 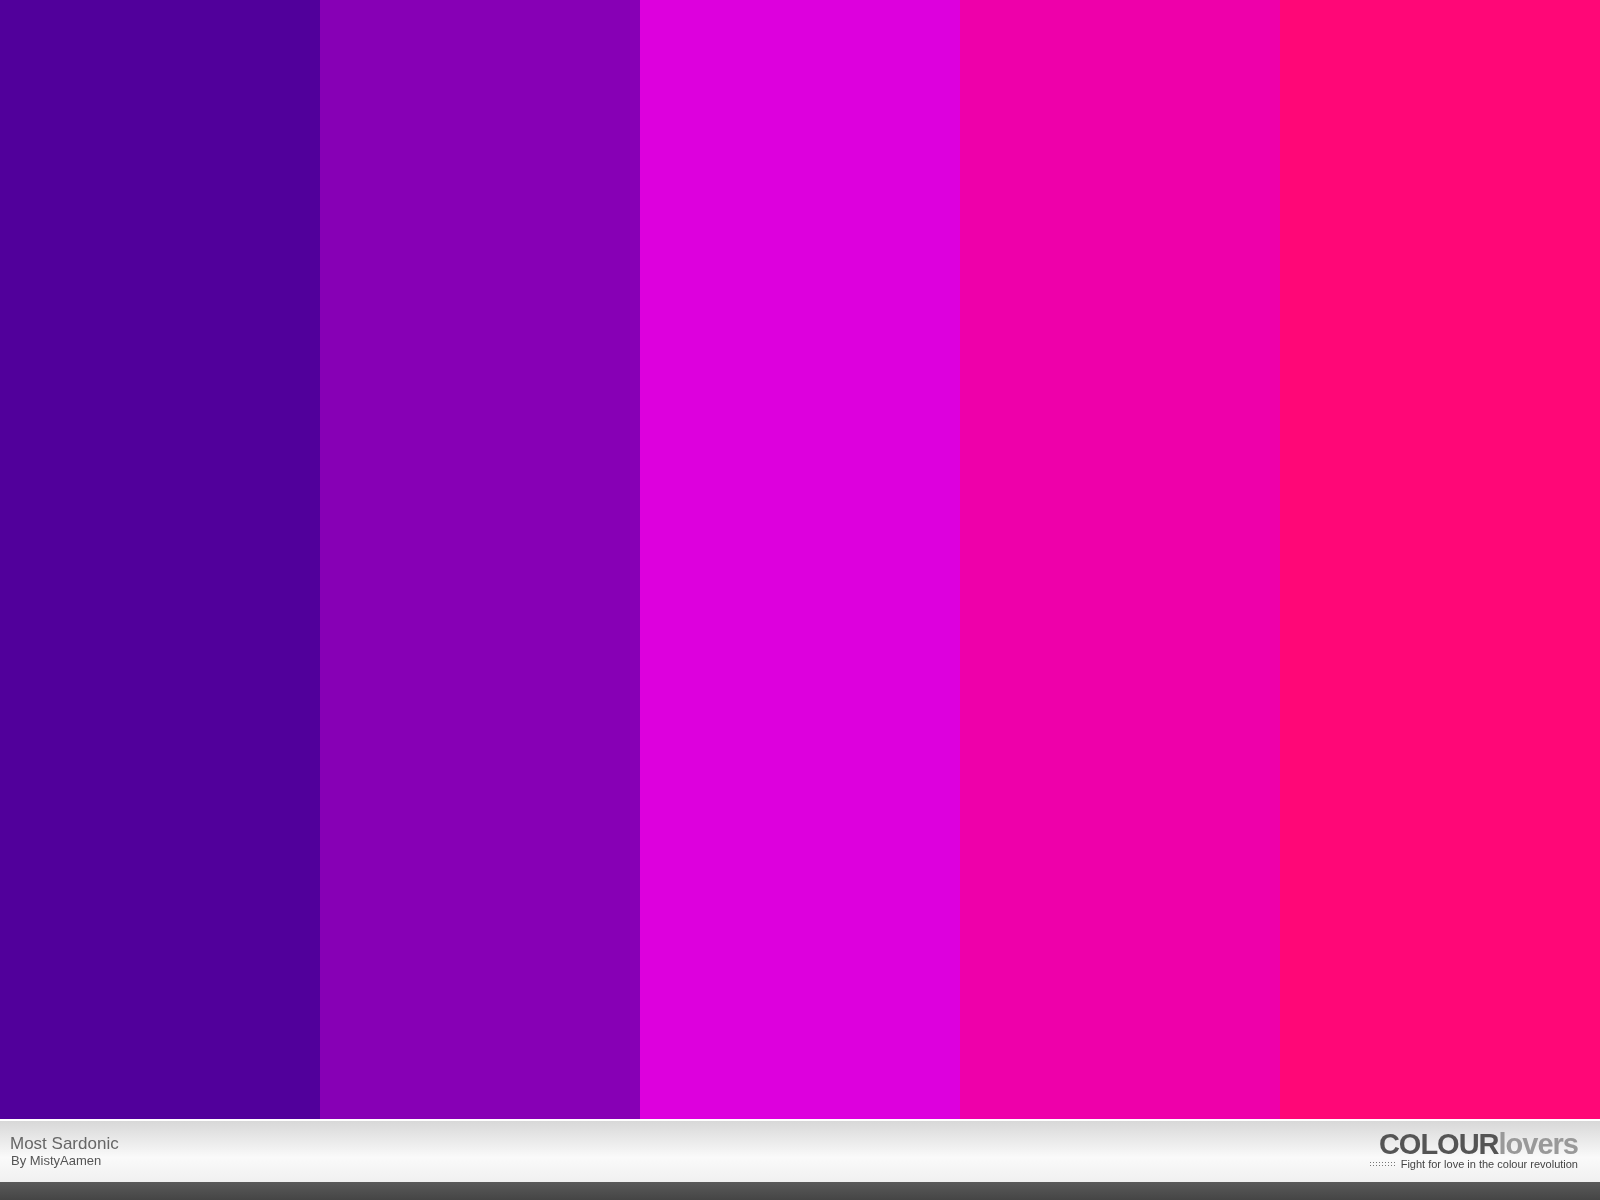 I want to click on logo-text: lovers, so click(x=1538, y=1144).